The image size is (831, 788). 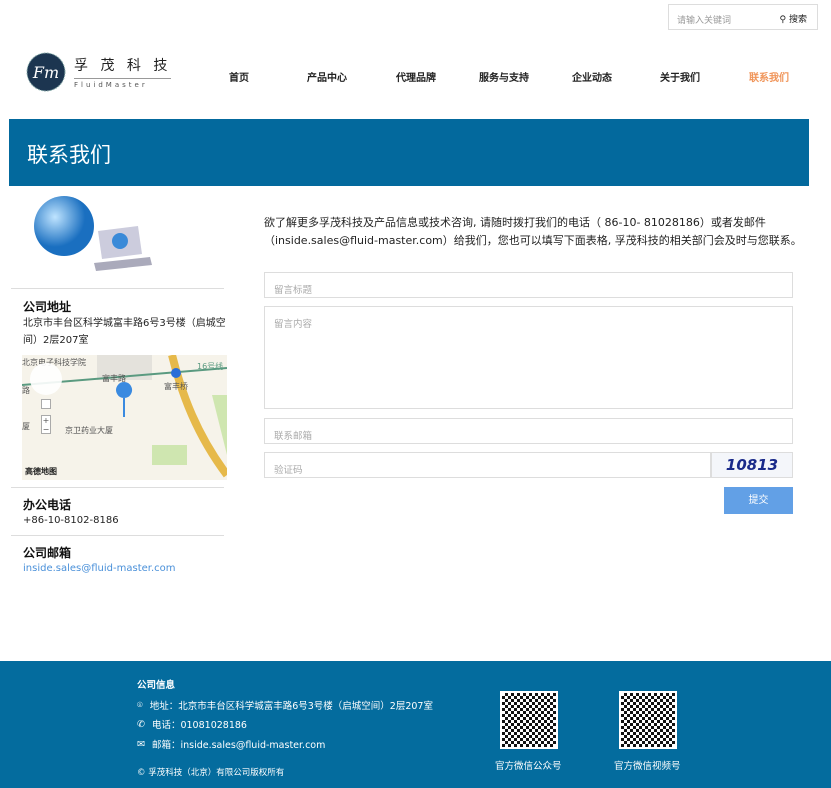 What do you see at coordinates (592, 76) in the screenshot?
I see `nav-news: 企业动态` at bounding box center [592, 76].